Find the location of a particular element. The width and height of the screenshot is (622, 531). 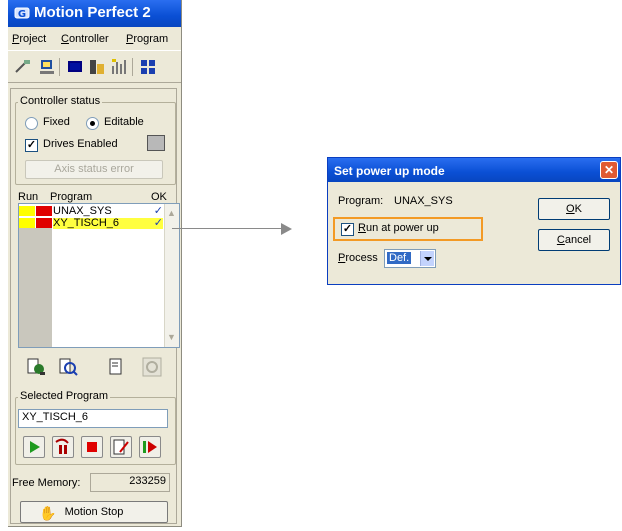

io-status-icon is located at coordinates (119, 67).